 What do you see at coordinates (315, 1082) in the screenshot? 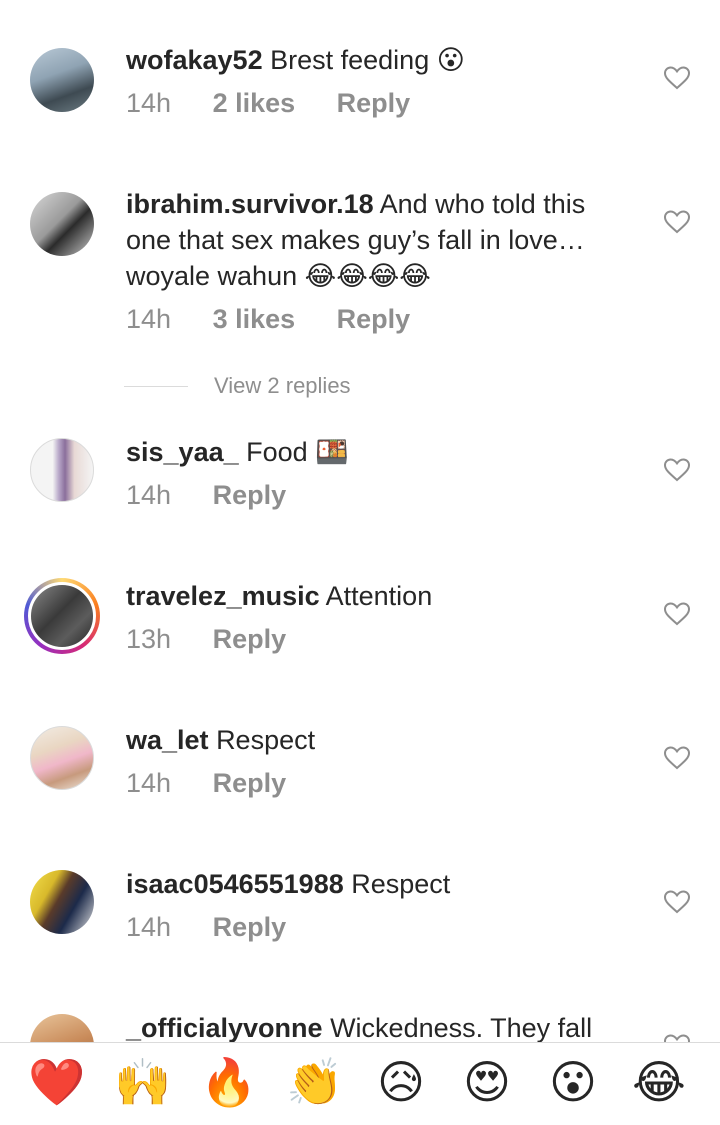
I see `clapping-hands-emoji: 👏` at bounding box center [315, 1082].